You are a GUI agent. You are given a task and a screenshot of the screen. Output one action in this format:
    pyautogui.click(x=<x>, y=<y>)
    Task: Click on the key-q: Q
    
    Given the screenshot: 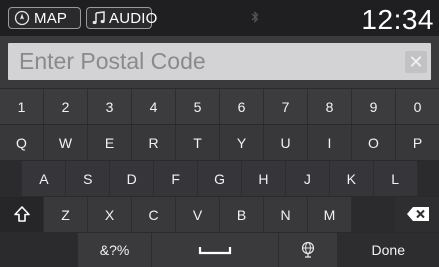 What is the action you would take?
    pyautogui.click(x=22, y=143)
    